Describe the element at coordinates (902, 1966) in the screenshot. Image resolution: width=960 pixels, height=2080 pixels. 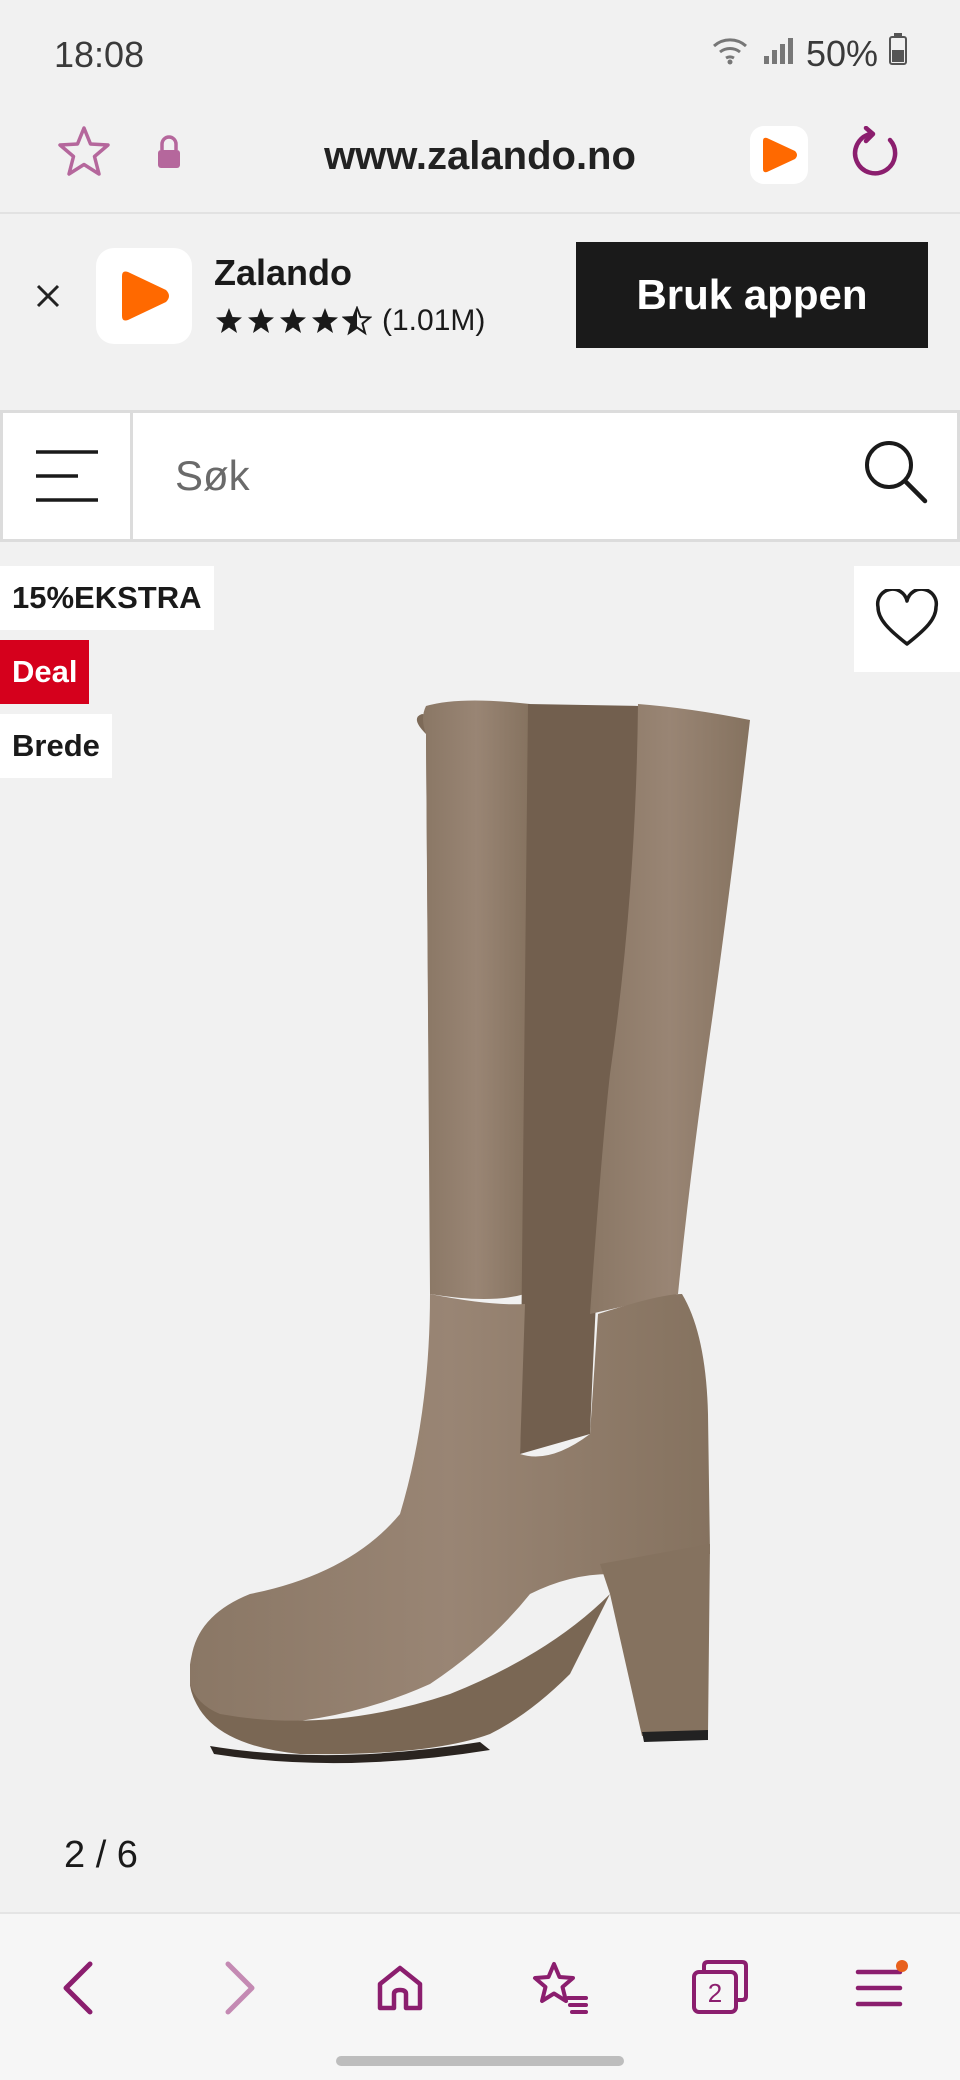
I see `notification-dot` at that location.